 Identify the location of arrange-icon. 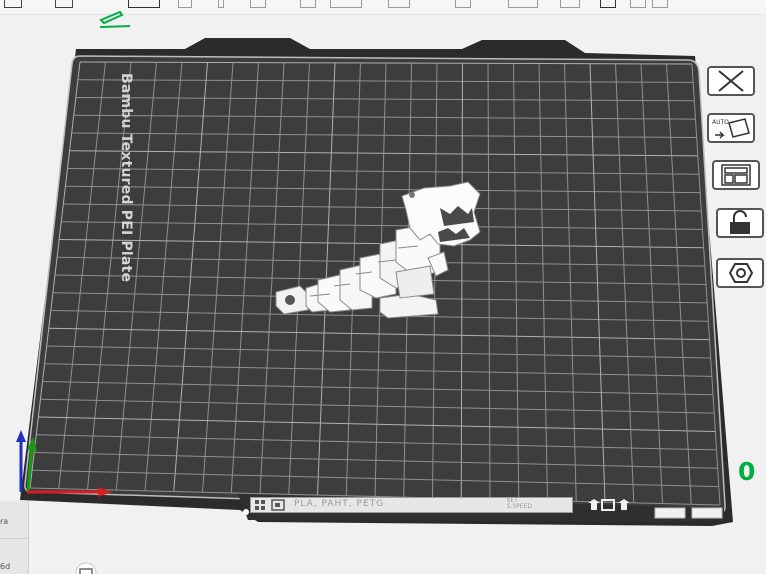
(736, 175).